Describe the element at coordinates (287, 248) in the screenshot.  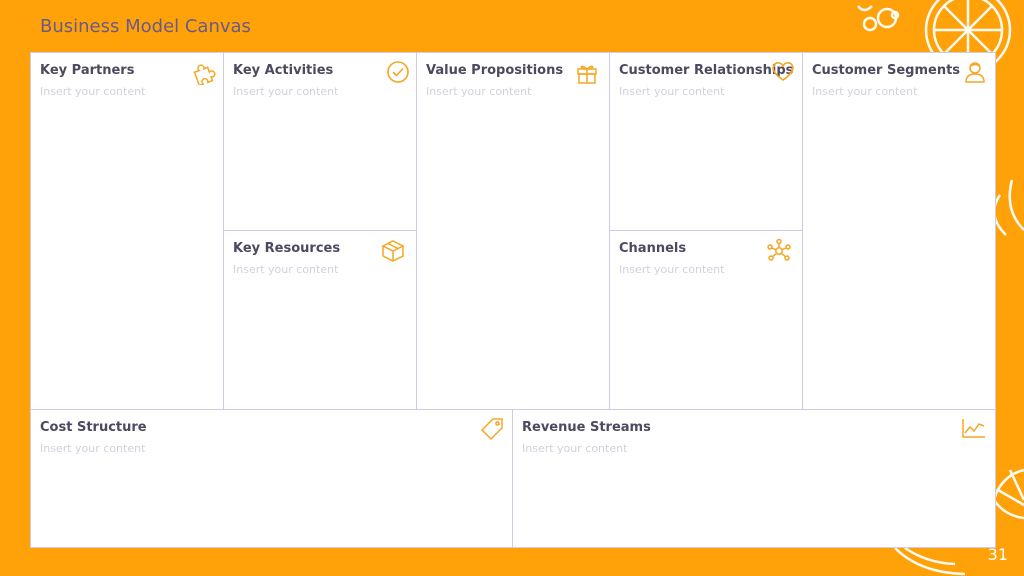
I see `cell-title: Key Resources` at that location.